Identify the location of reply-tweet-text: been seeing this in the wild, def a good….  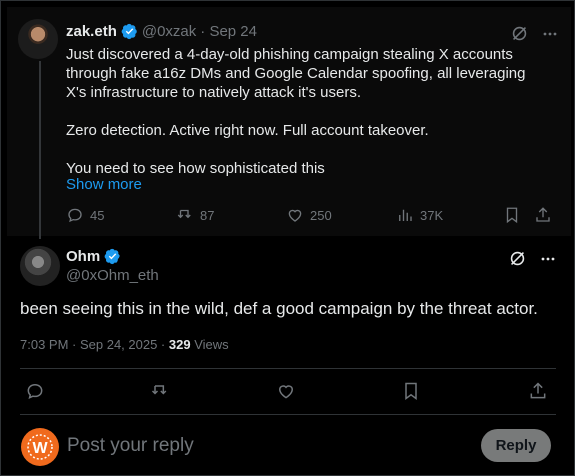
(279, 308).